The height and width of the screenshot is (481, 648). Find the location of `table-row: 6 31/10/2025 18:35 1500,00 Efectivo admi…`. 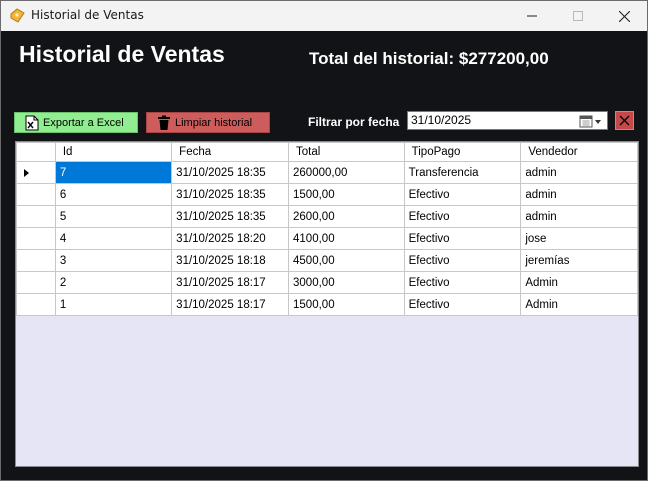

table-row: 6 31/10/2025 18:35 1500,00 Efectivo admi… is located at coordinates (327, 194).